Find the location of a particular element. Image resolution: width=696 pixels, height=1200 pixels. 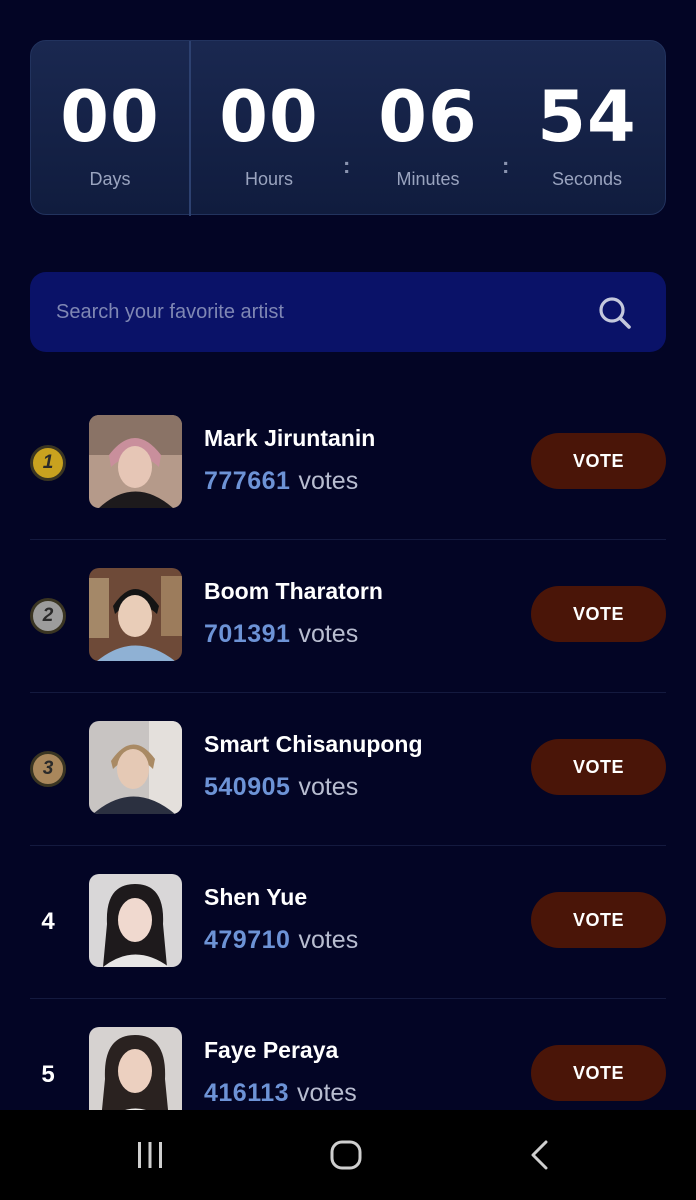

vote-tally: 701391 votes is located at coordinates (281, 634).